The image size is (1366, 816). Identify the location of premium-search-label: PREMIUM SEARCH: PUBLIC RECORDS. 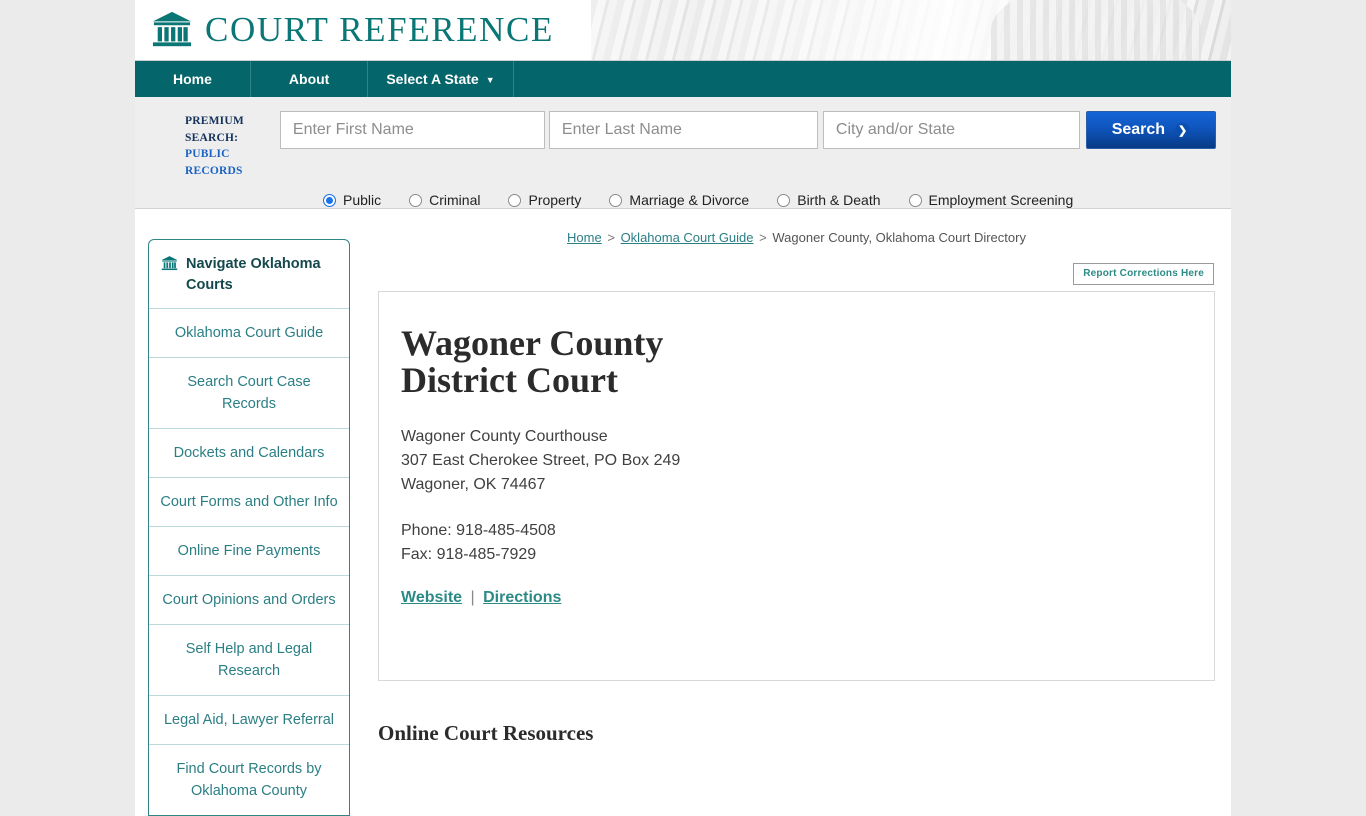
(197, 145).